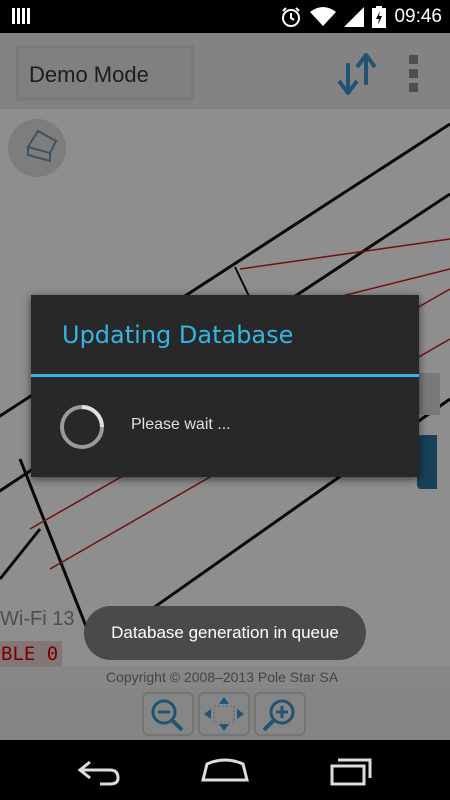 The height and width of the screenshot is (800, 450). Describe the element at coordinates (291, 16) in the screenshot. I see `alarm-icon` at that location.